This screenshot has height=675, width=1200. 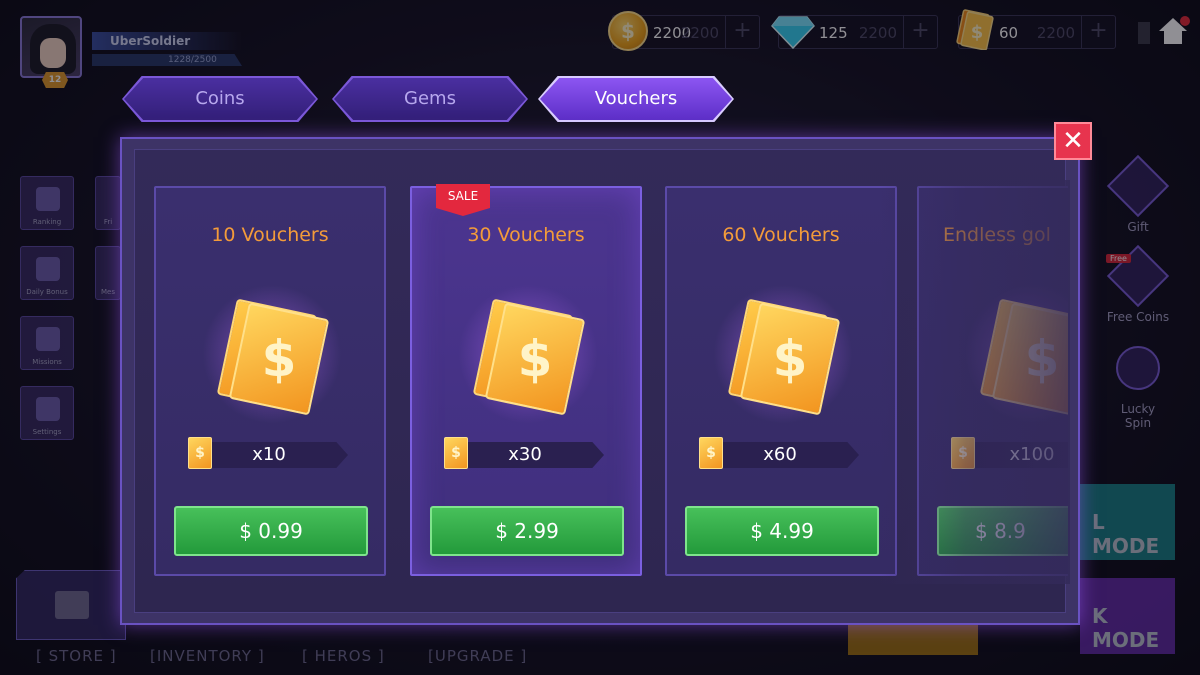 I want to click on price-label: $ 8.9, so click(x=1000, y=531).